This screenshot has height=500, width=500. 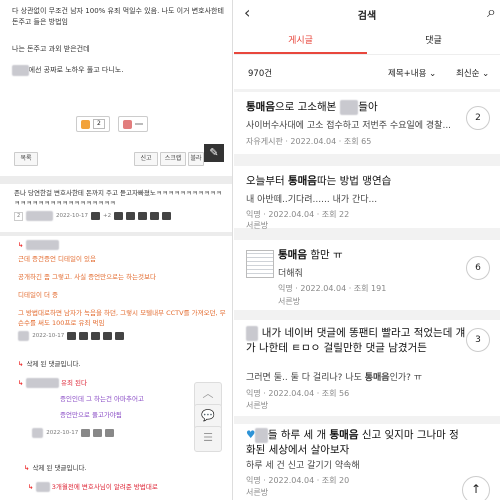 I want to click on tab-posts: 게시글, so click(x=300, y=42).